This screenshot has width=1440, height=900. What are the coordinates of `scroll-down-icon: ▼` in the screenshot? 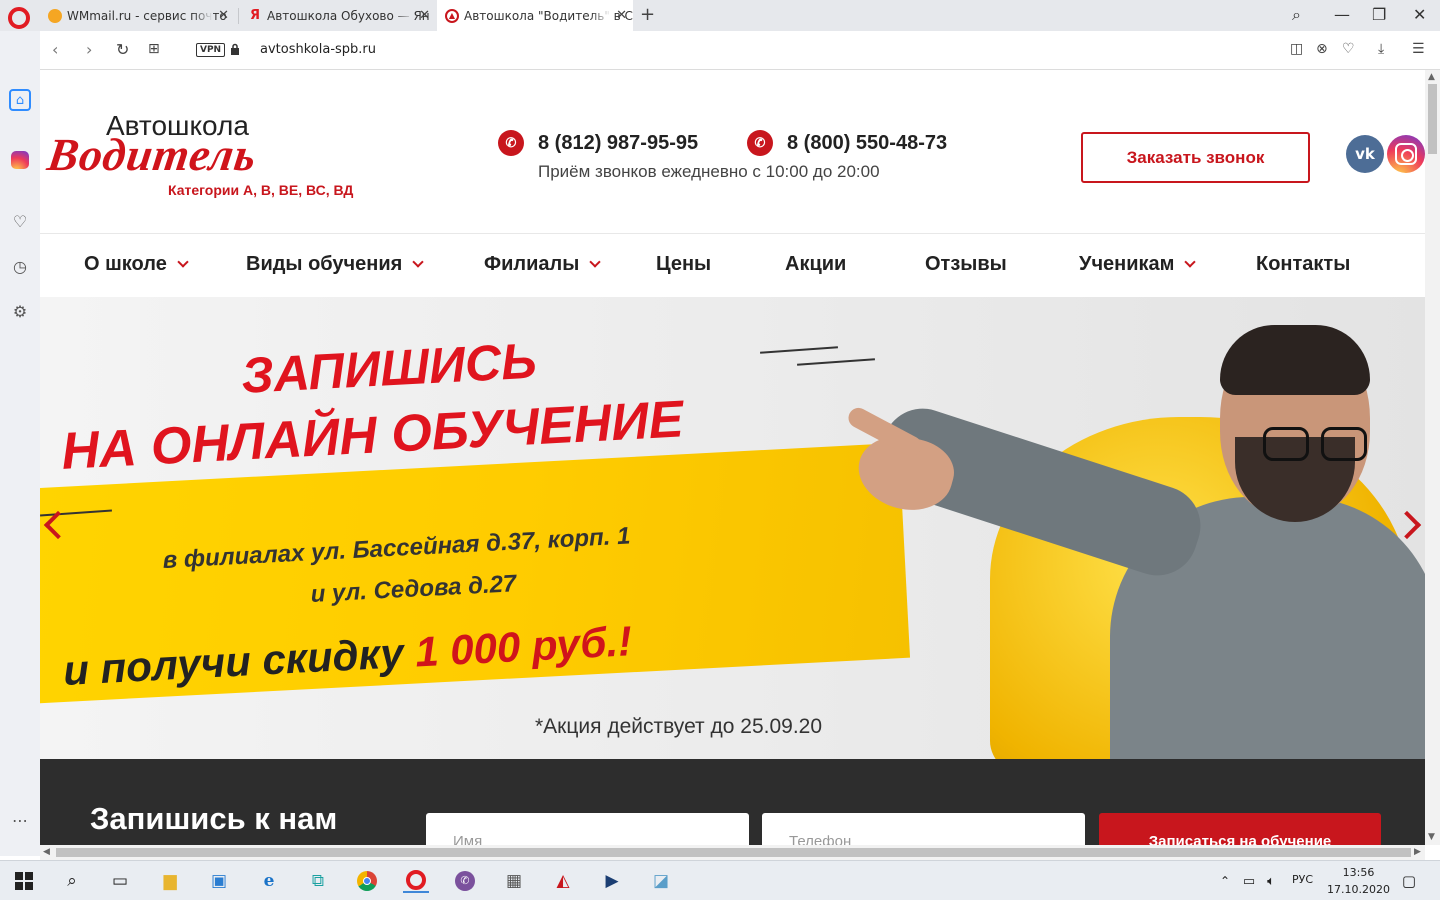 It's located at (1431, 837).